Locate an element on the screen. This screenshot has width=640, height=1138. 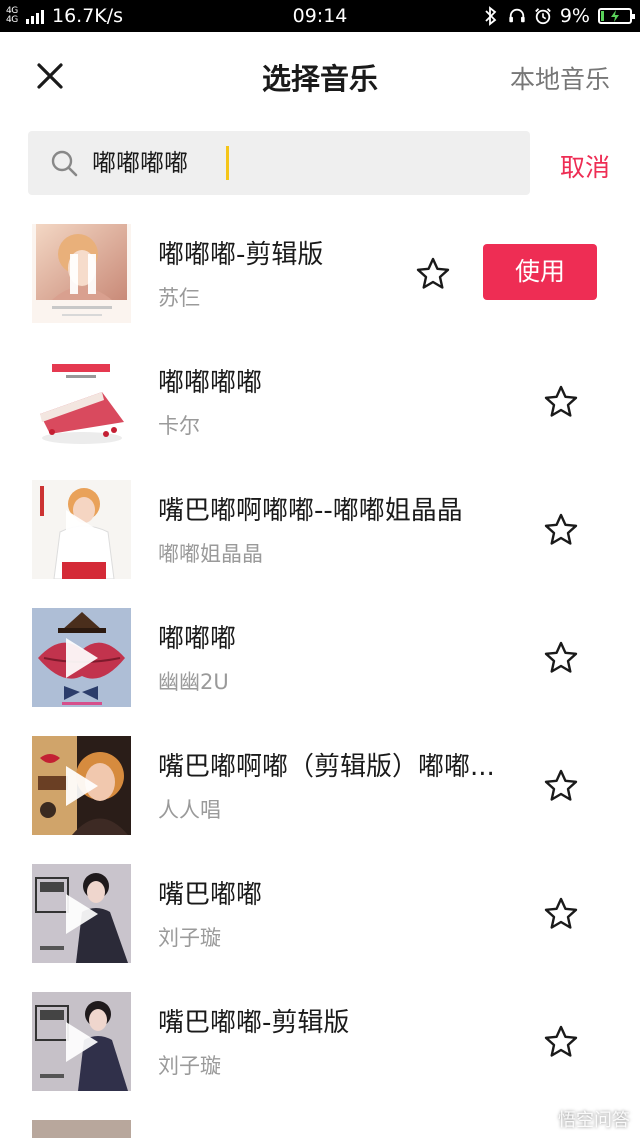
song-artist: 幽幽2U is located at coordinates (193, 682).